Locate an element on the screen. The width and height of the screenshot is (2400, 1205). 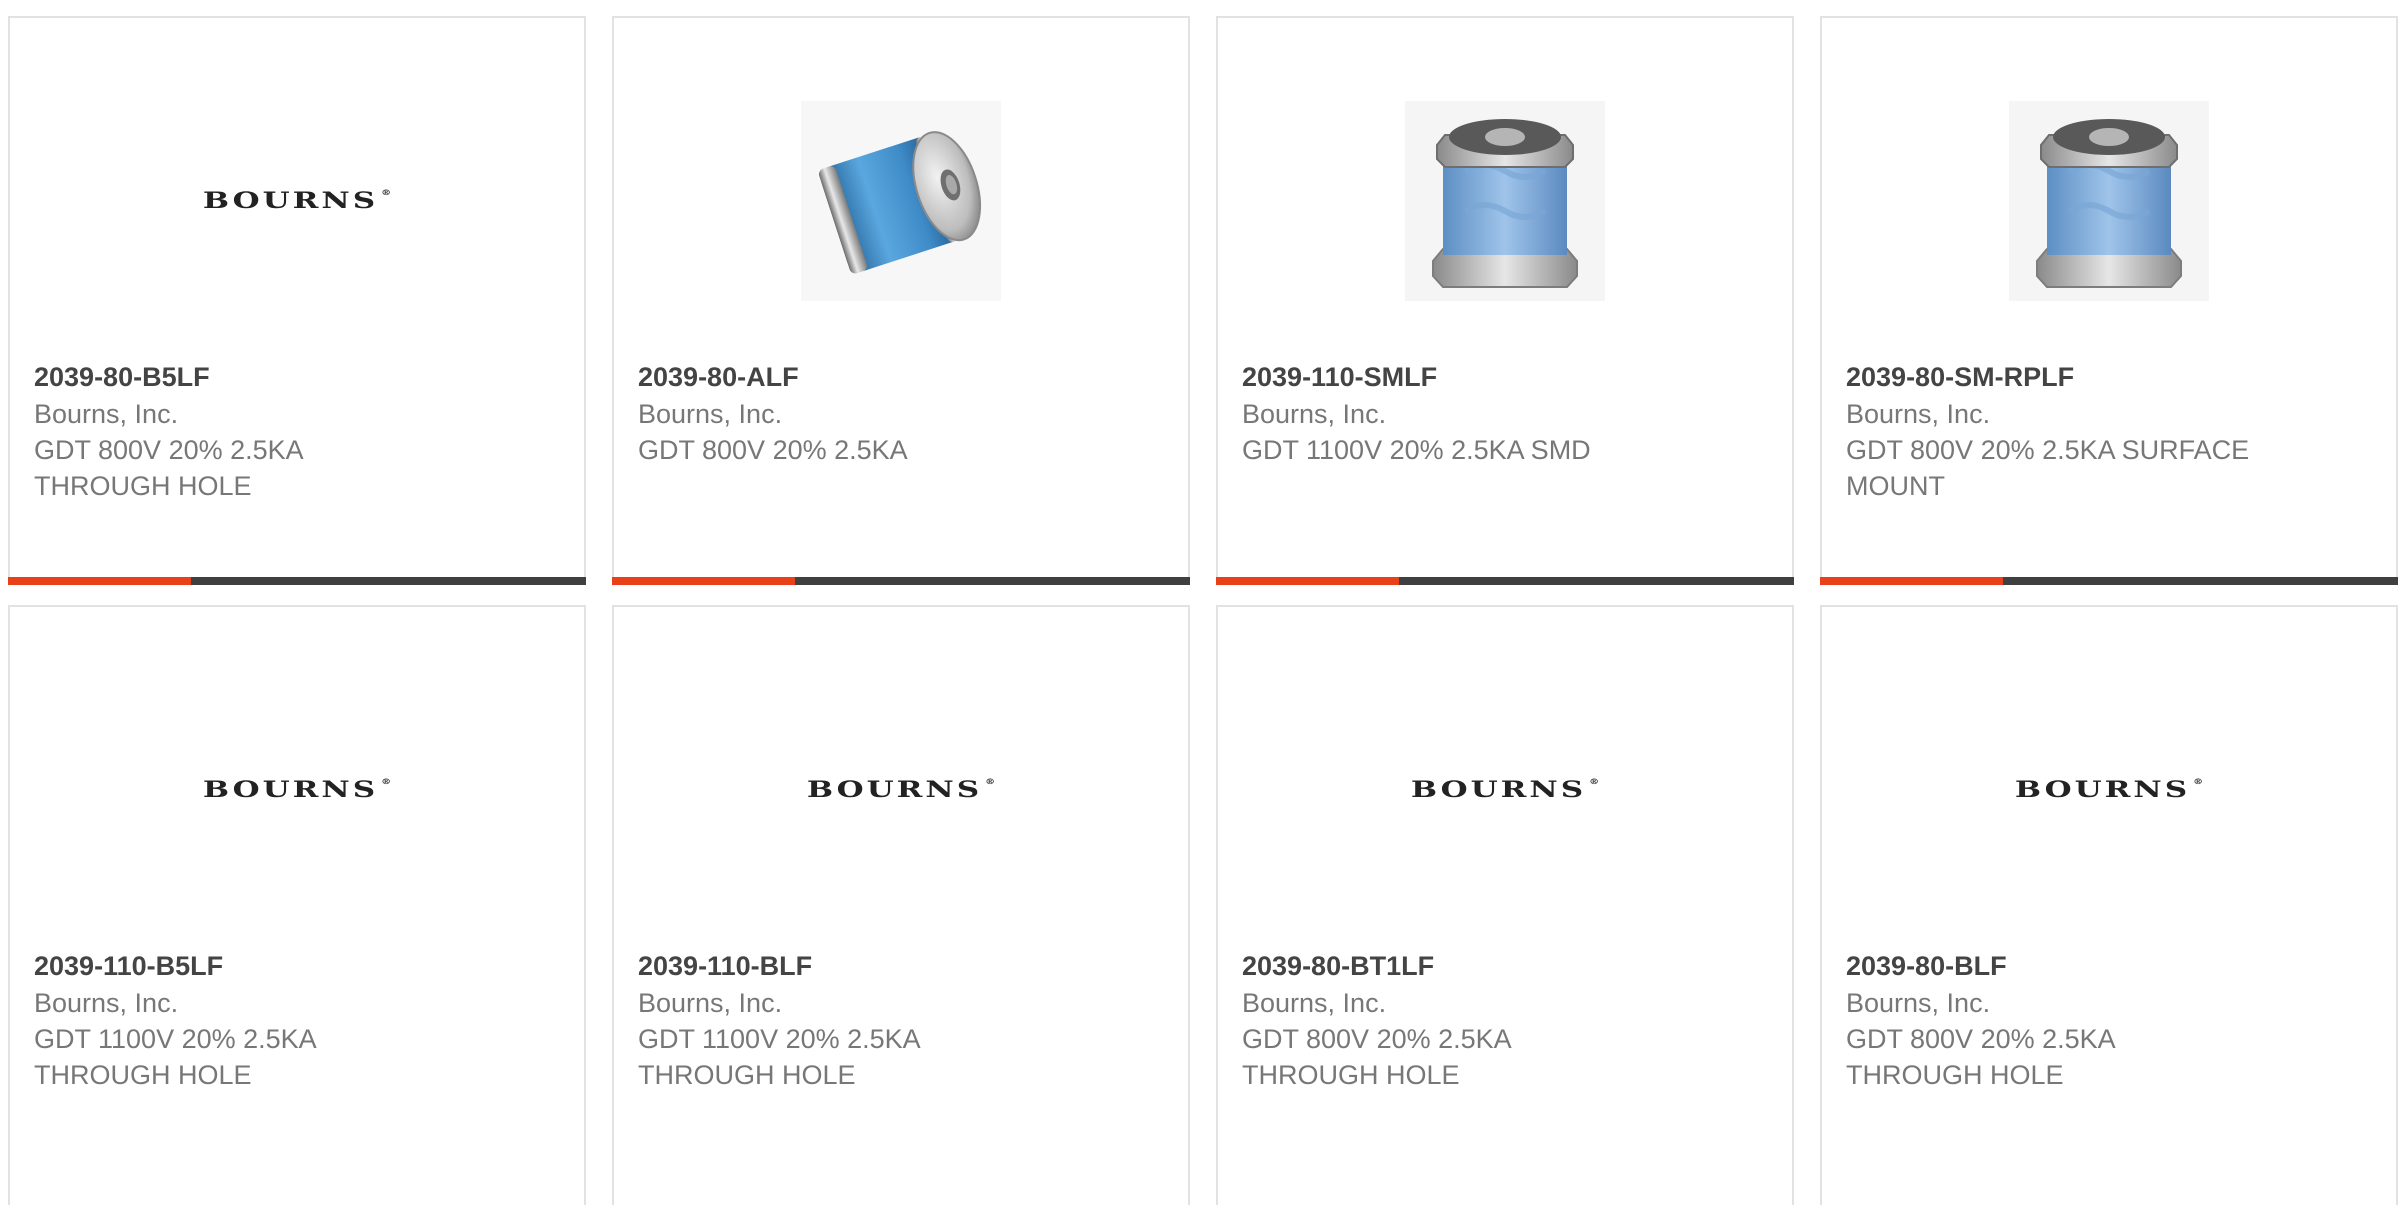
part-number-link: 2039-80-SM-RPLF is located at coordinates (2109, 377).